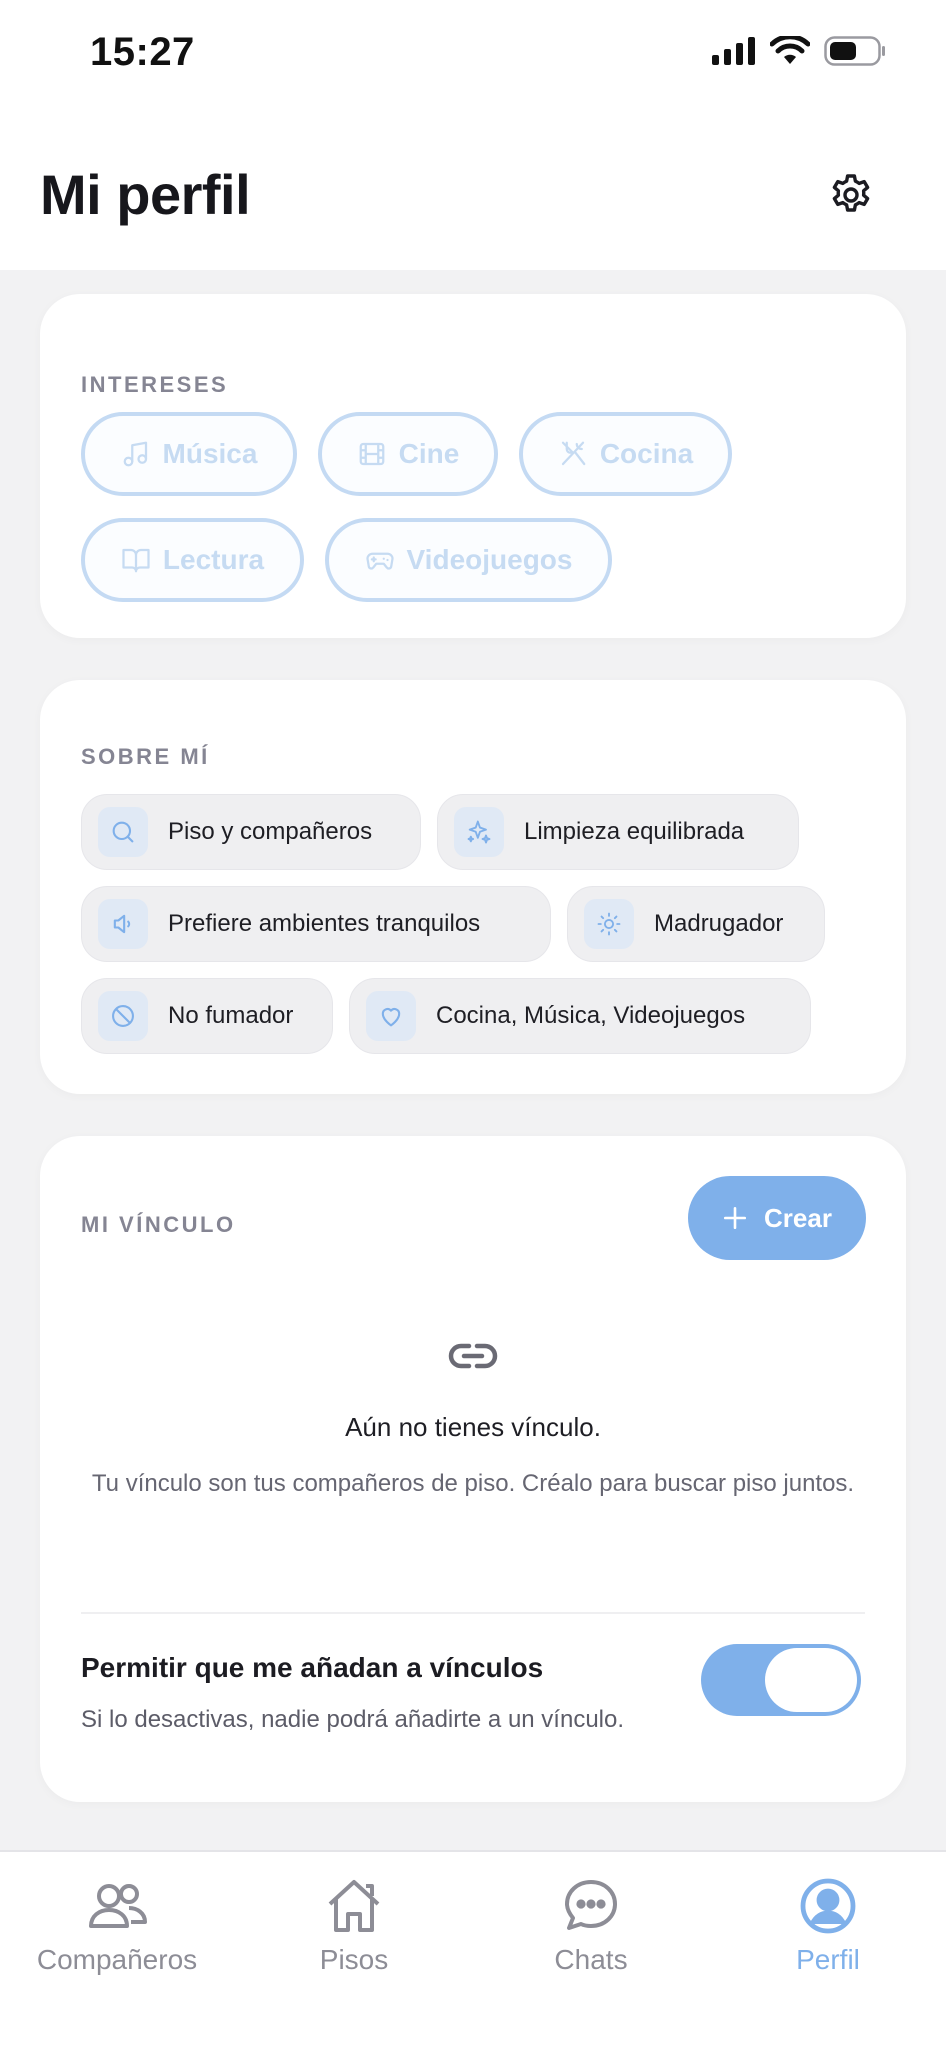 Image resolution: width=946 pixels, height=2048 pixels. Describe the element at coordinates (354, 1959) in the screenshot. I see `tab-label: Pisos` at that location.